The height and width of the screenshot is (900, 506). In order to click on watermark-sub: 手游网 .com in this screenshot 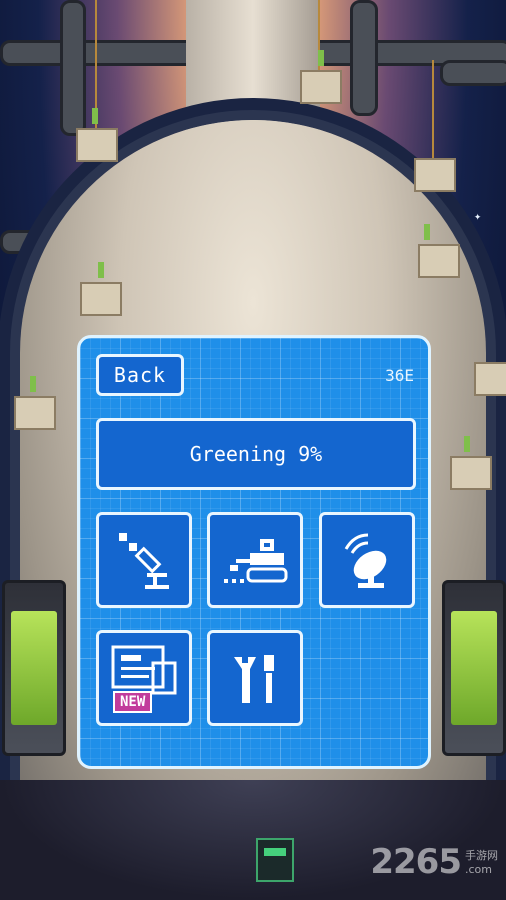, I will do `click(481, 861)`.